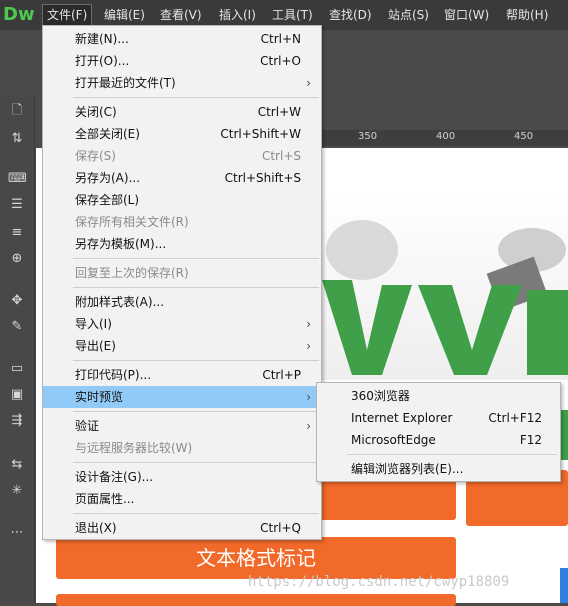  Describe the element at coordinates (67, 15) in the screenshot. I see `menu-file: 文件(F)` at that location.